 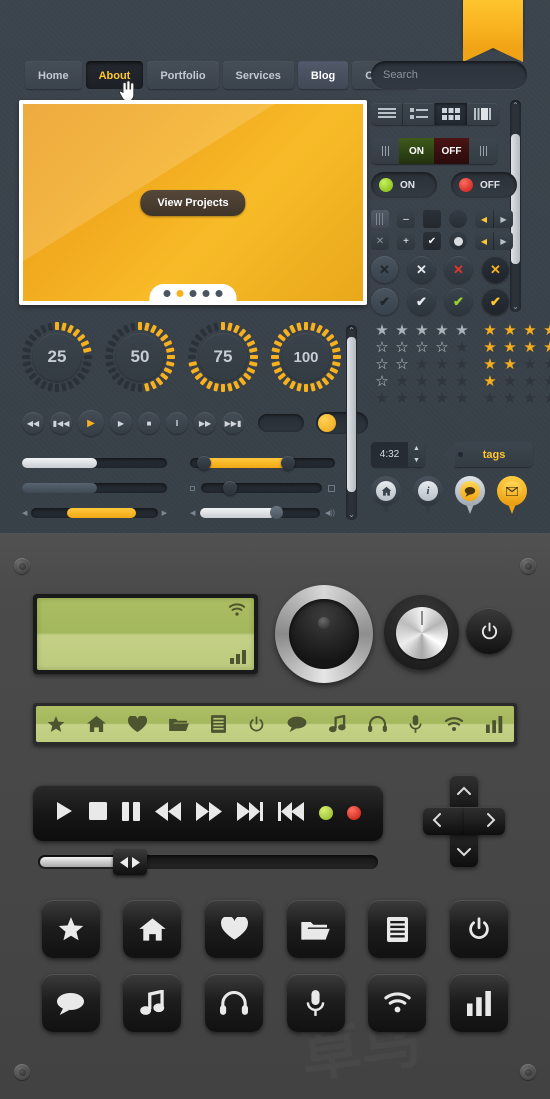 I want to click on checkbox-filled, so click(x=432, y=219).